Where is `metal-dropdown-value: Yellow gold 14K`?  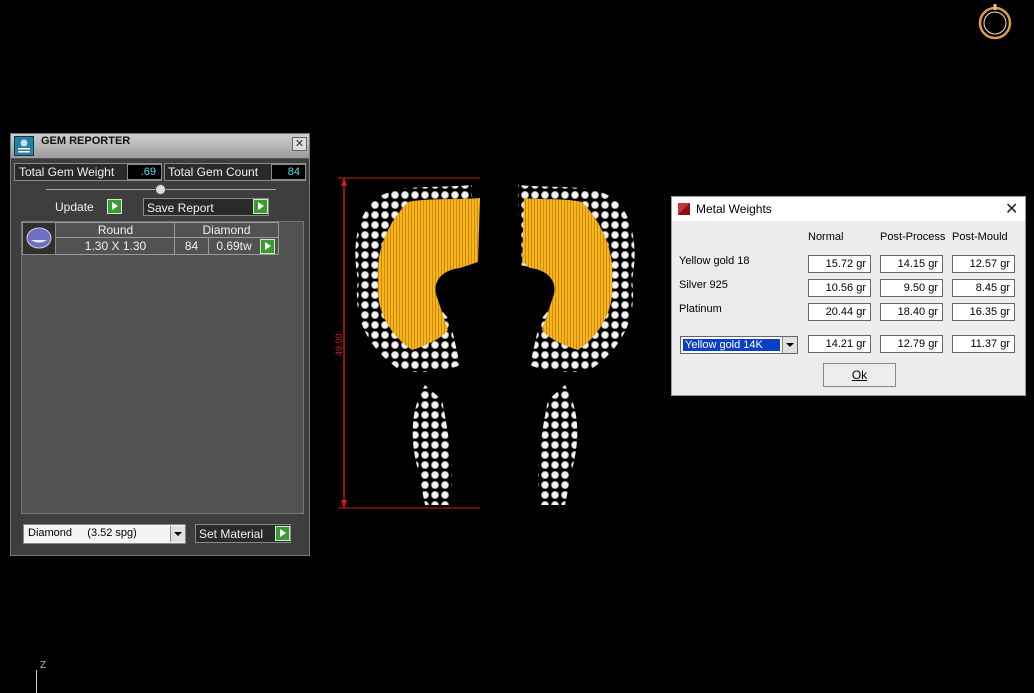 metal-dropdown-value: Yellow gold 14K is located at coordinates (731, 345).